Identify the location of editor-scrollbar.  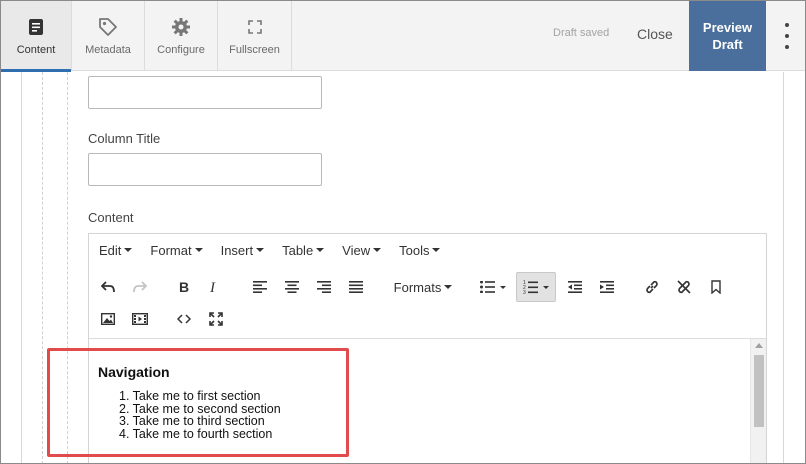
(758, 401).